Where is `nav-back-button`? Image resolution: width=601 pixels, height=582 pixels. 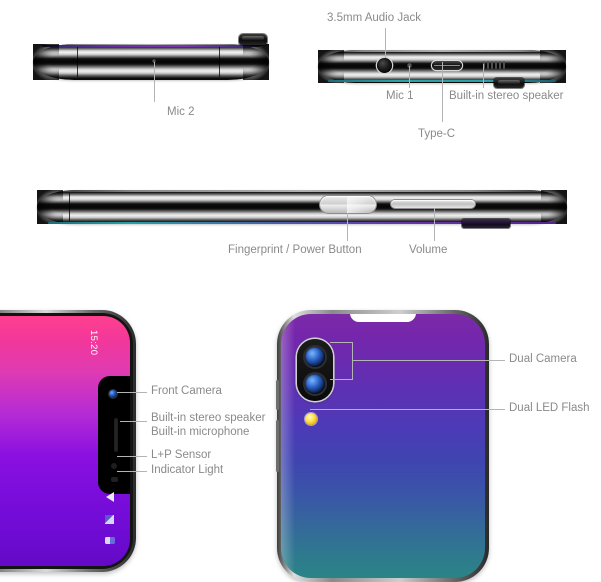
nav-back-button is located at coordinates (110, 497).